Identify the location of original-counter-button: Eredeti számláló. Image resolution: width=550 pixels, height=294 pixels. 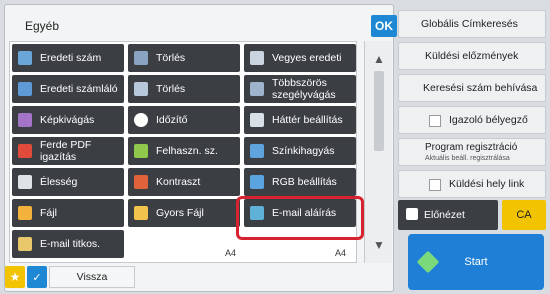
(68, 89).